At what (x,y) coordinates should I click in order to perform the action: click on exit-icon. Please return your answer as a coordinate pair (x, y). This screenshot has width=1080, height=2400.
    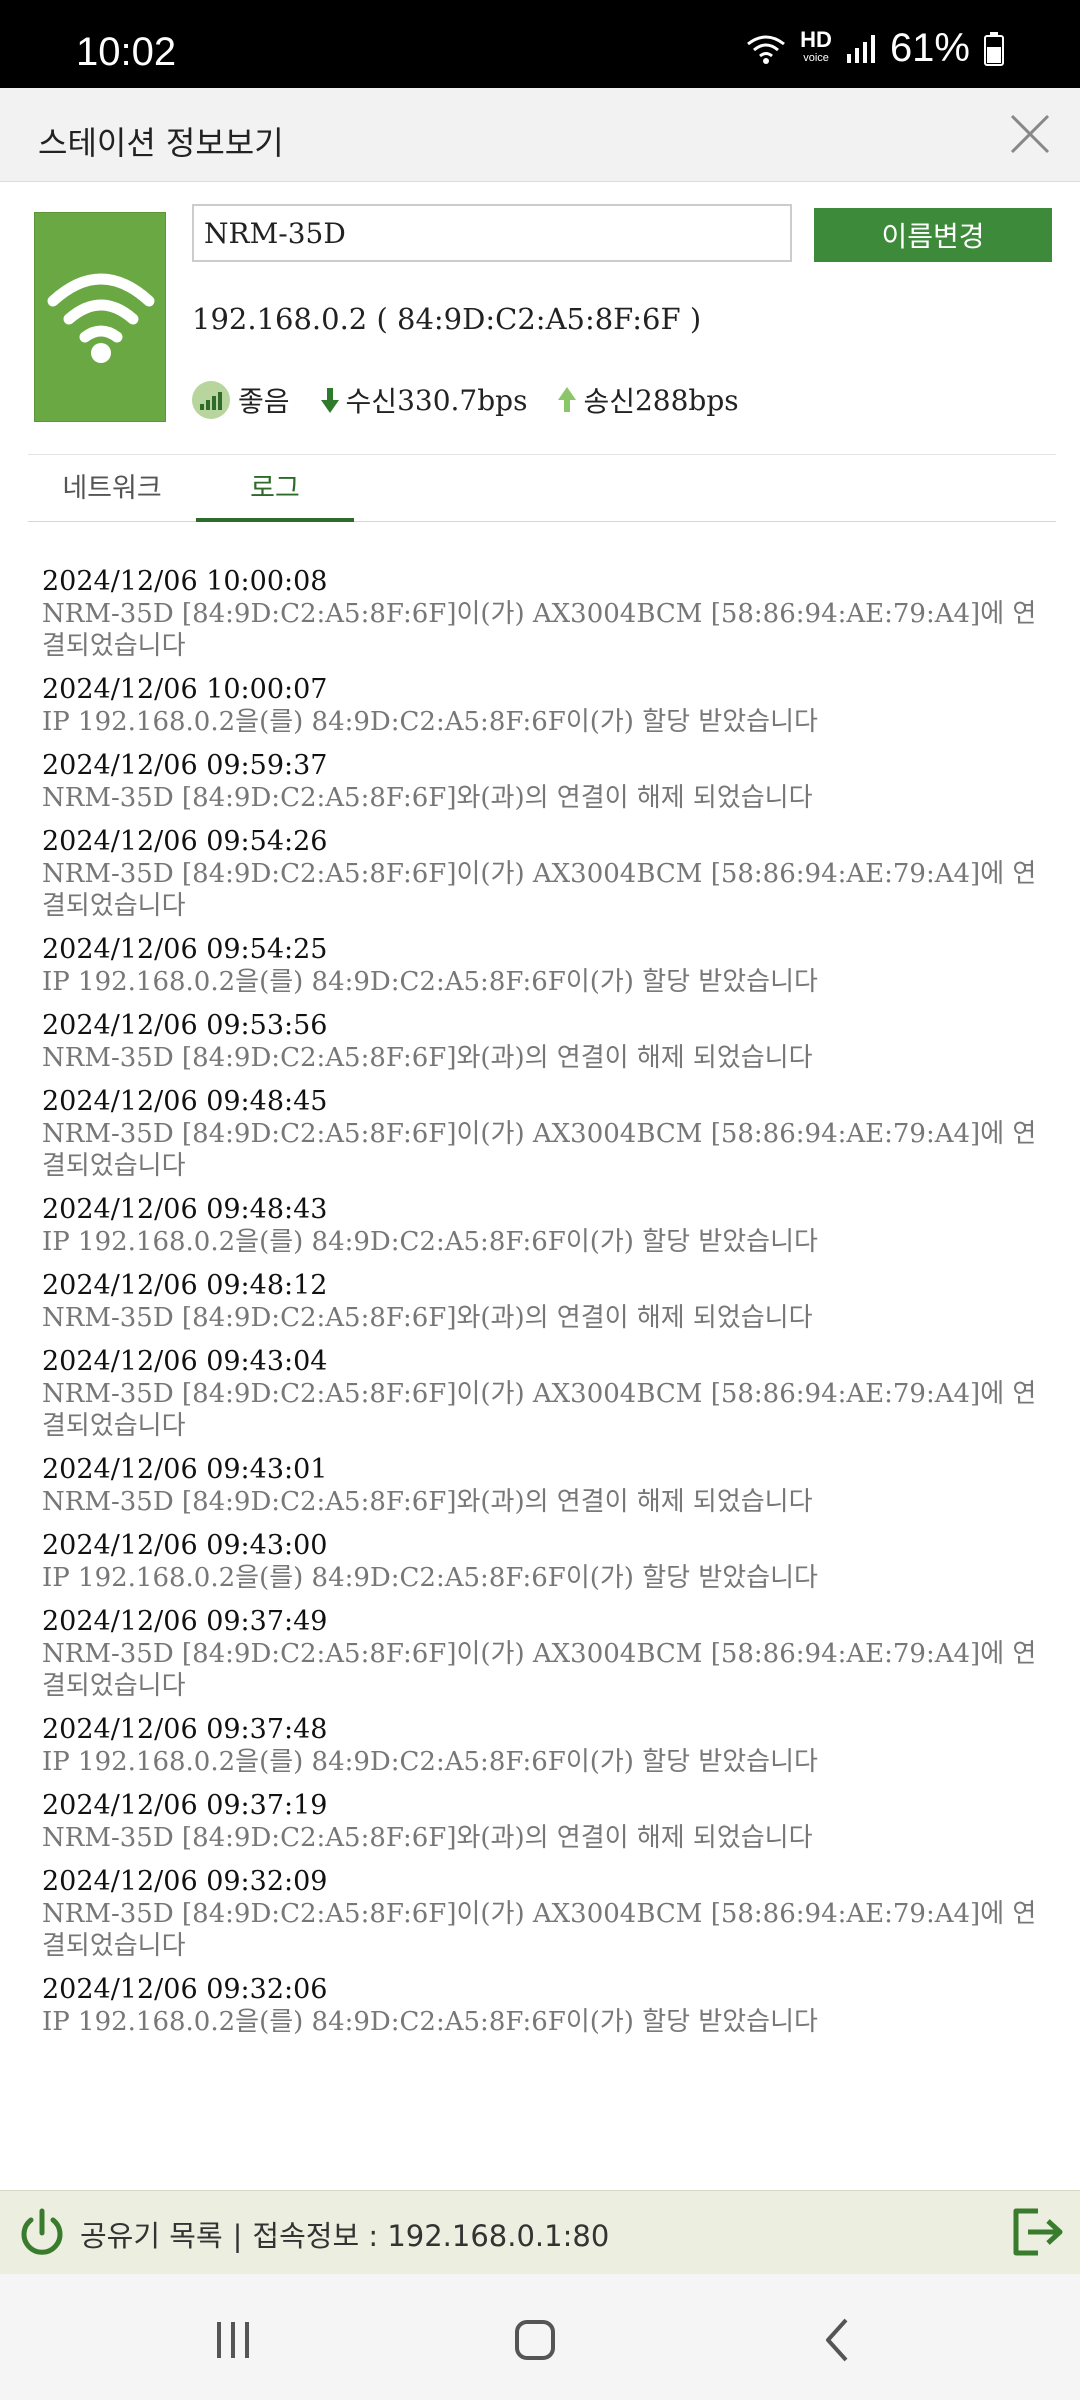
    Looking at the image, I should click on (1037, 2232).